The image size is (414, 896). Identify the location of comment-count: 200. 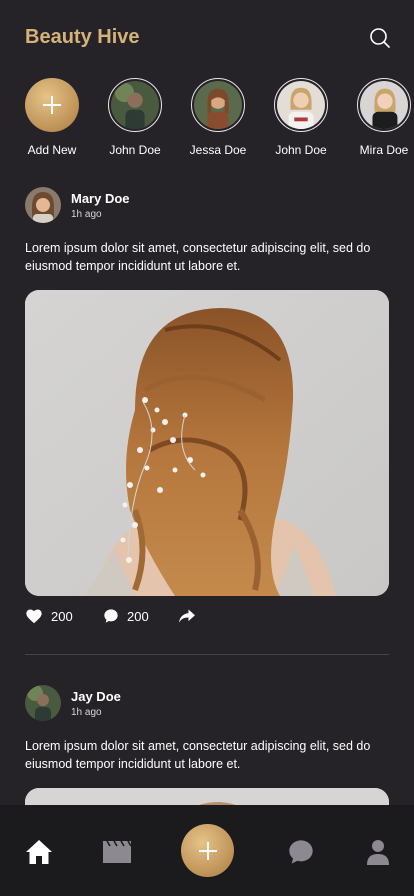
(138, 616).